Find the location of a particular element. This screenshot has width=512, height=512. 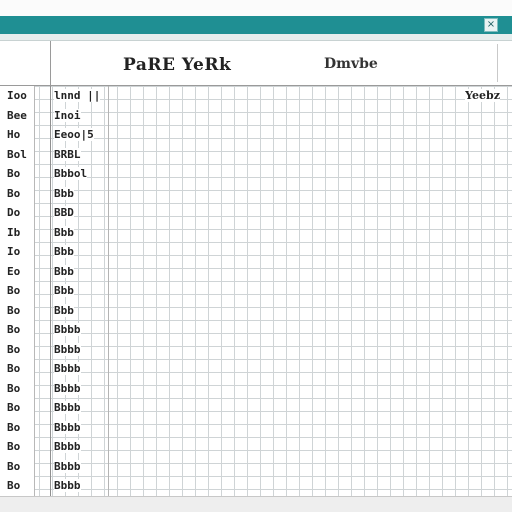

table-row: Do BBD is located at coordinates (60, 213).